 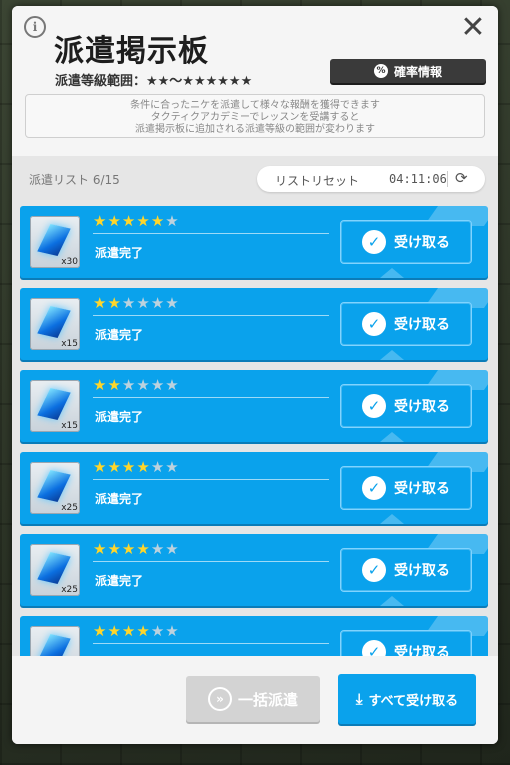 I want to click on close-button: ✕, so click(x=473, y=28).